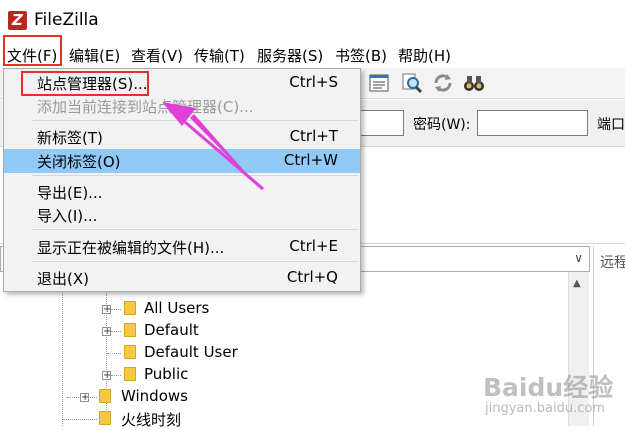  I want to click on tree-item: + Default, so click(280, 331).